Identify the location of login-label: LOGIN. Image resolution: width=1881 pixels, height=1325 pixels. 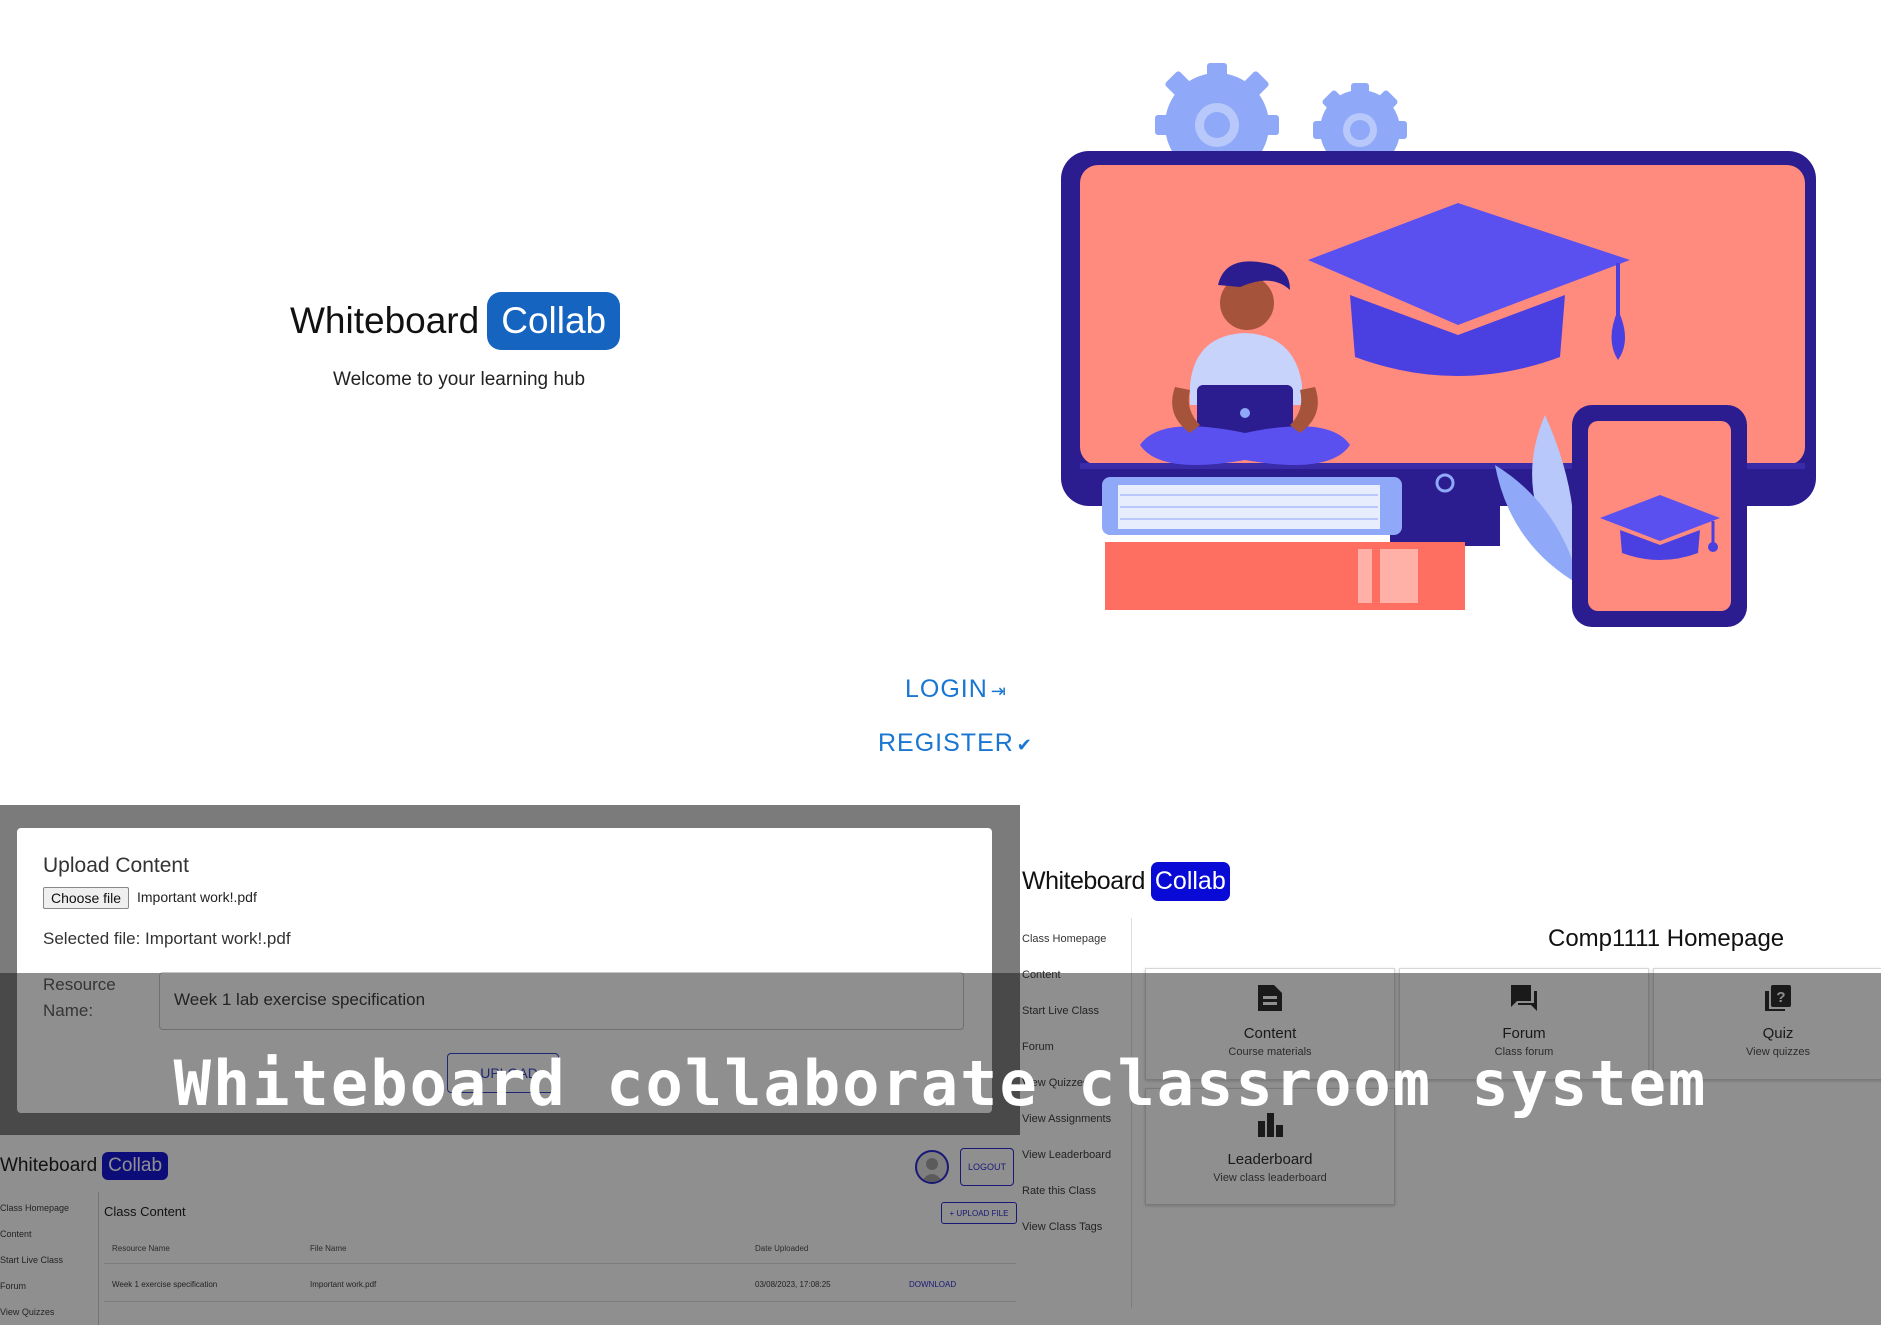
(946, 689).